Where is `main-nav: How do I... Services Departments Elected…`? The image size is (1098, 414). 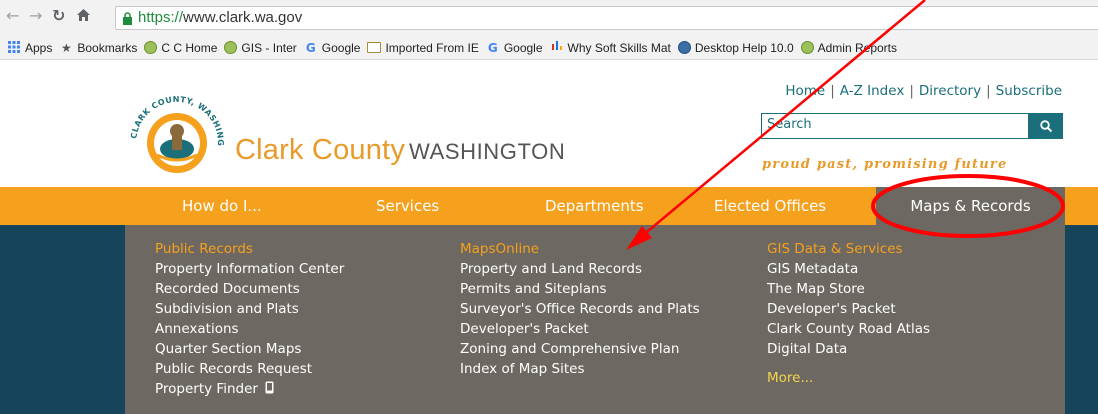
main-nav: How do I... Services Departments Elected… is located at coordinates (549, 206).